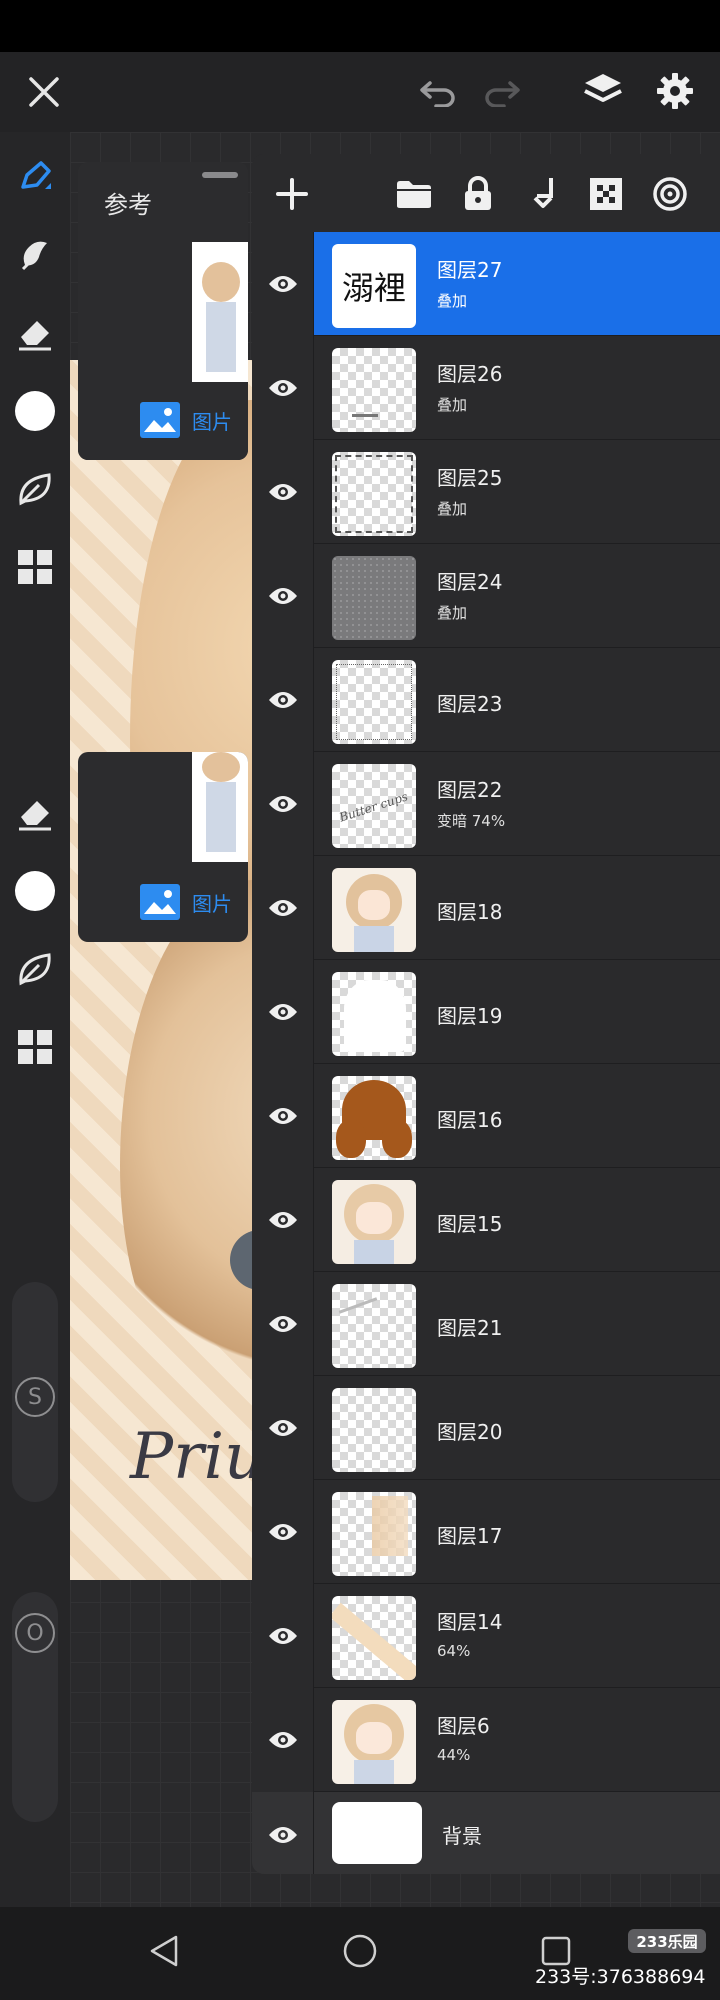 Image resolution: width=720 pixels, height=2000 pixels. I want to click on layer-reference-target-icon, so click(670, 194).